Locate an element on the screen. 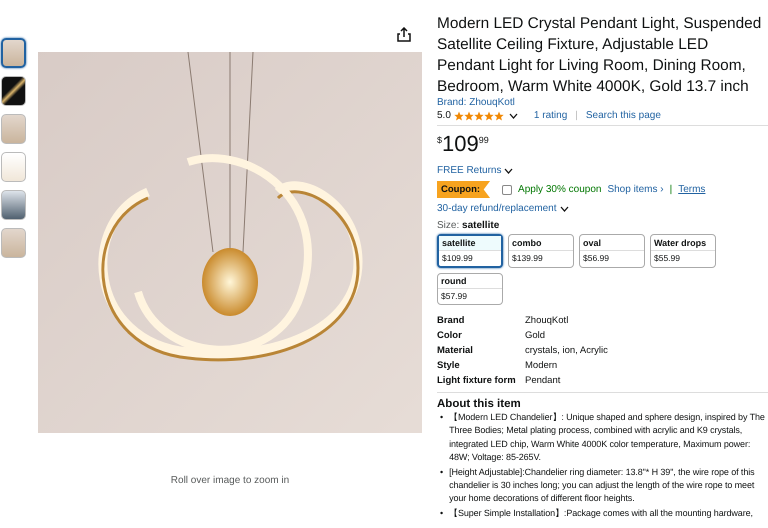 The image size is (768, 528). search-page-link: Search this page is located at coordinates (623, 115).